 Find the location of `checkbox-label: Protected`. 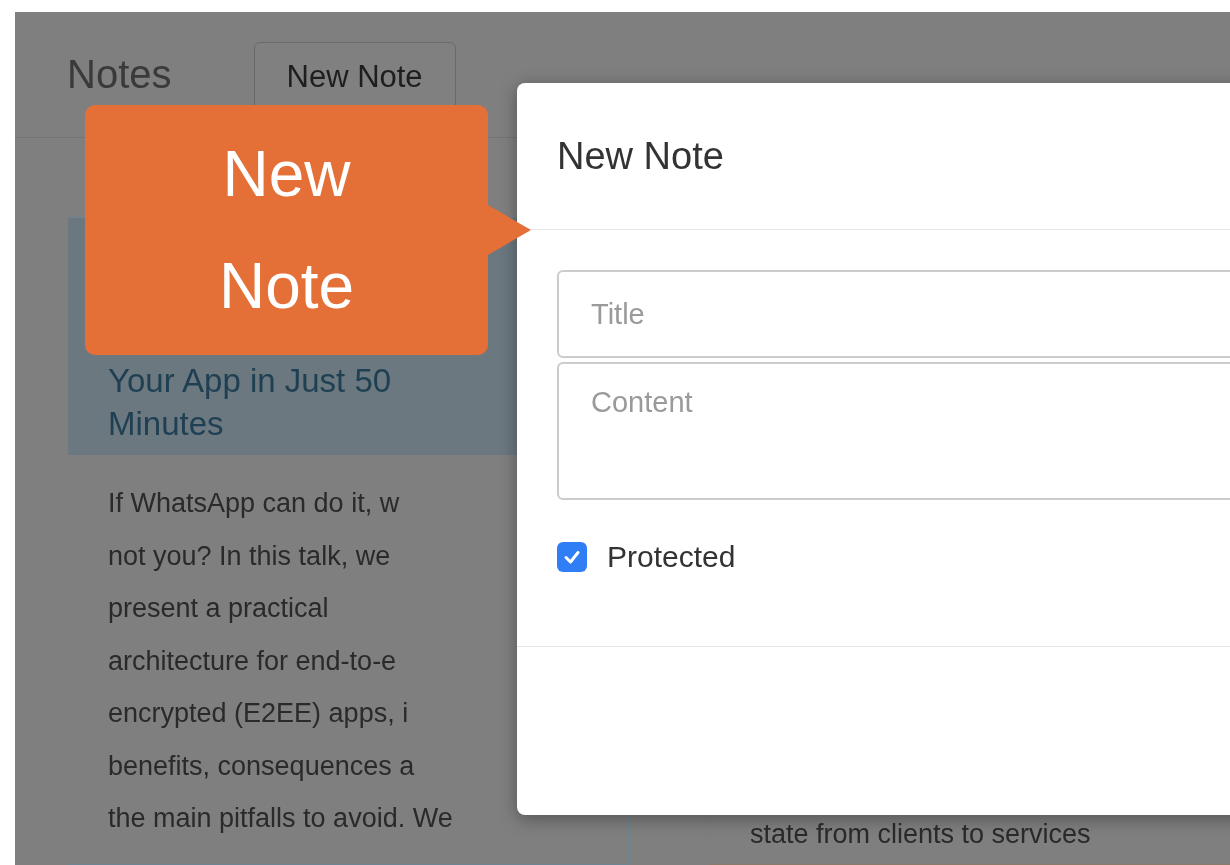

checkbox-label: Protected is located at coordinates (671, 557).